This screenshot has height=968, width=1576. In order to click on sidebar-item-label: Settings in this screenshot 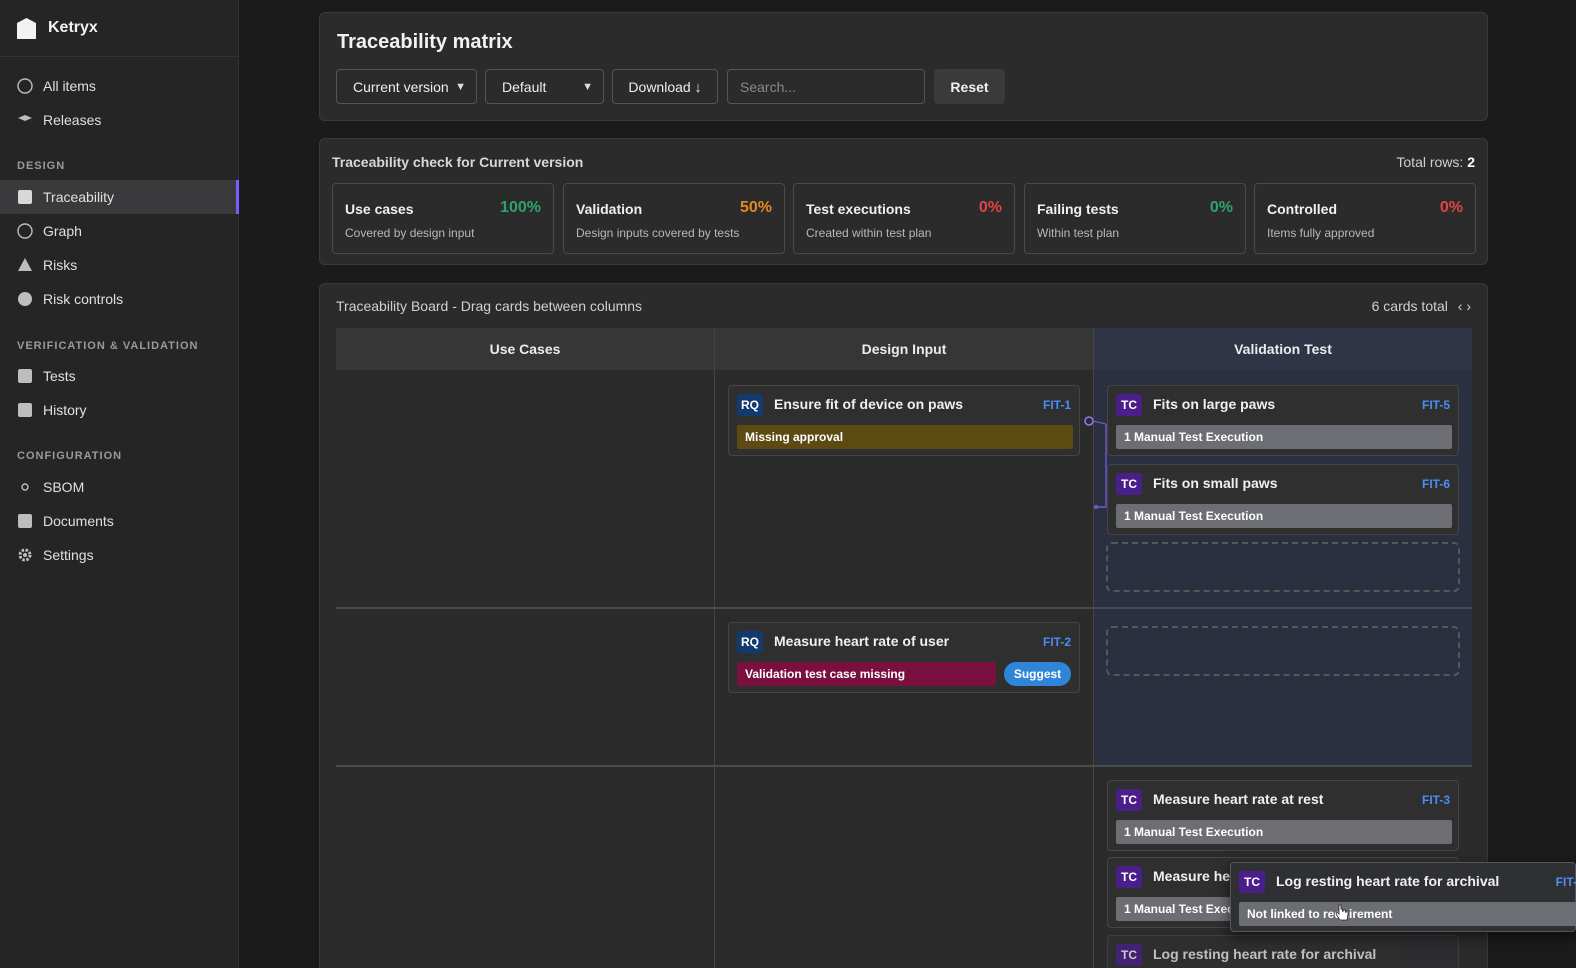, I will do `click(68, 555)`.